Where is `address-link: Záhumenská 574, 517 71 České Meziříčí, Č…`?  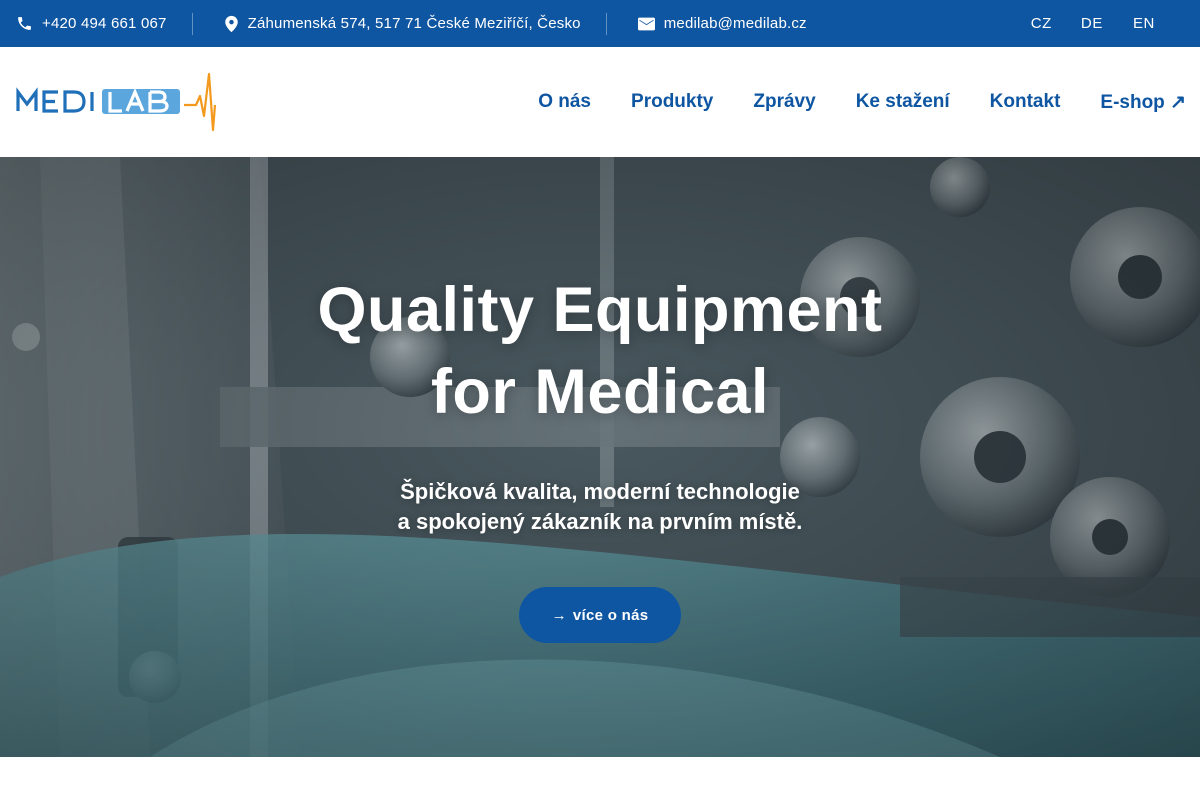 address-link: Záhumenská 574, 517 71 České Meziříčí, Č… is located at coordinates (399, 23).